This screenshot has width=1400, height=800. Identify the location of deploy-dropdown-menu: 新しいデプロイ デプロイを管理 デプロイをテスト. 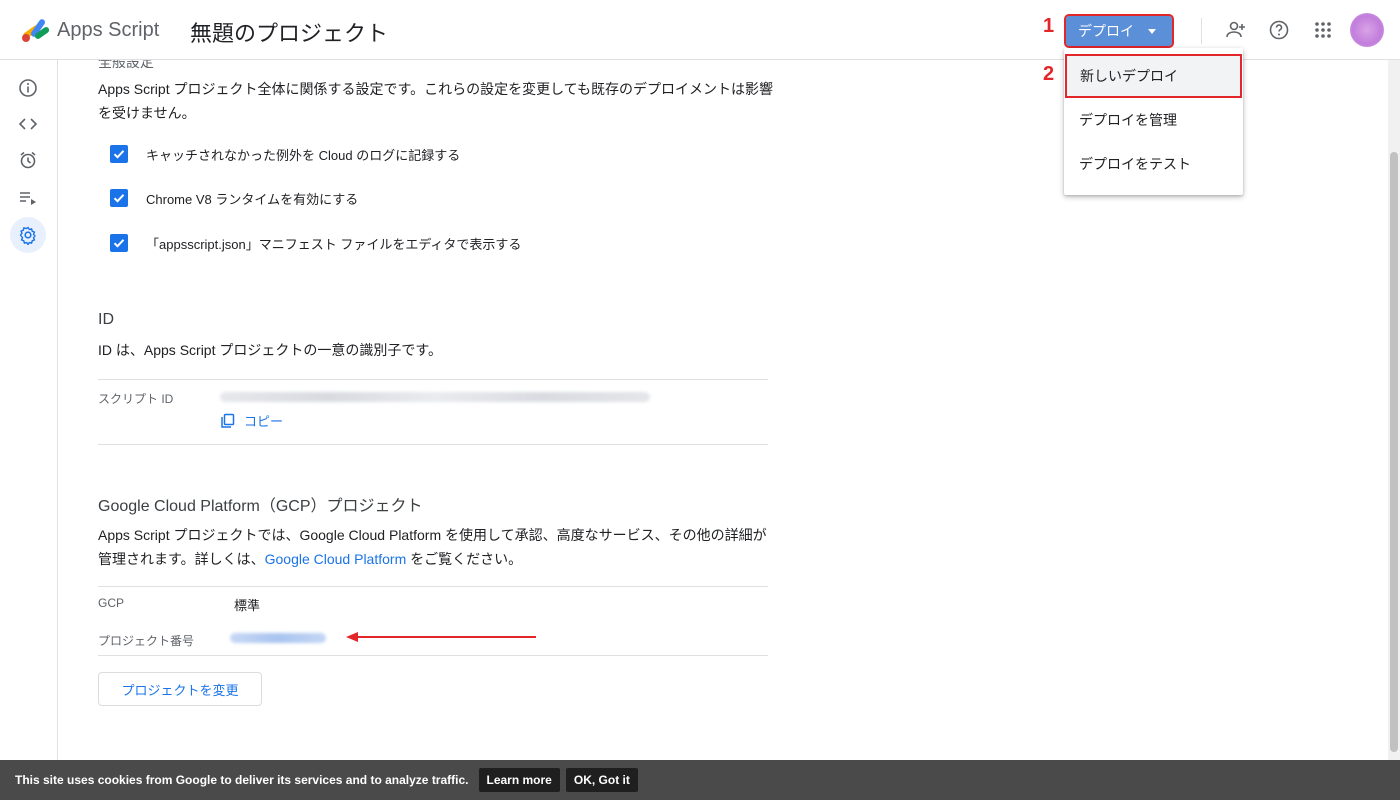
(1153, 121).